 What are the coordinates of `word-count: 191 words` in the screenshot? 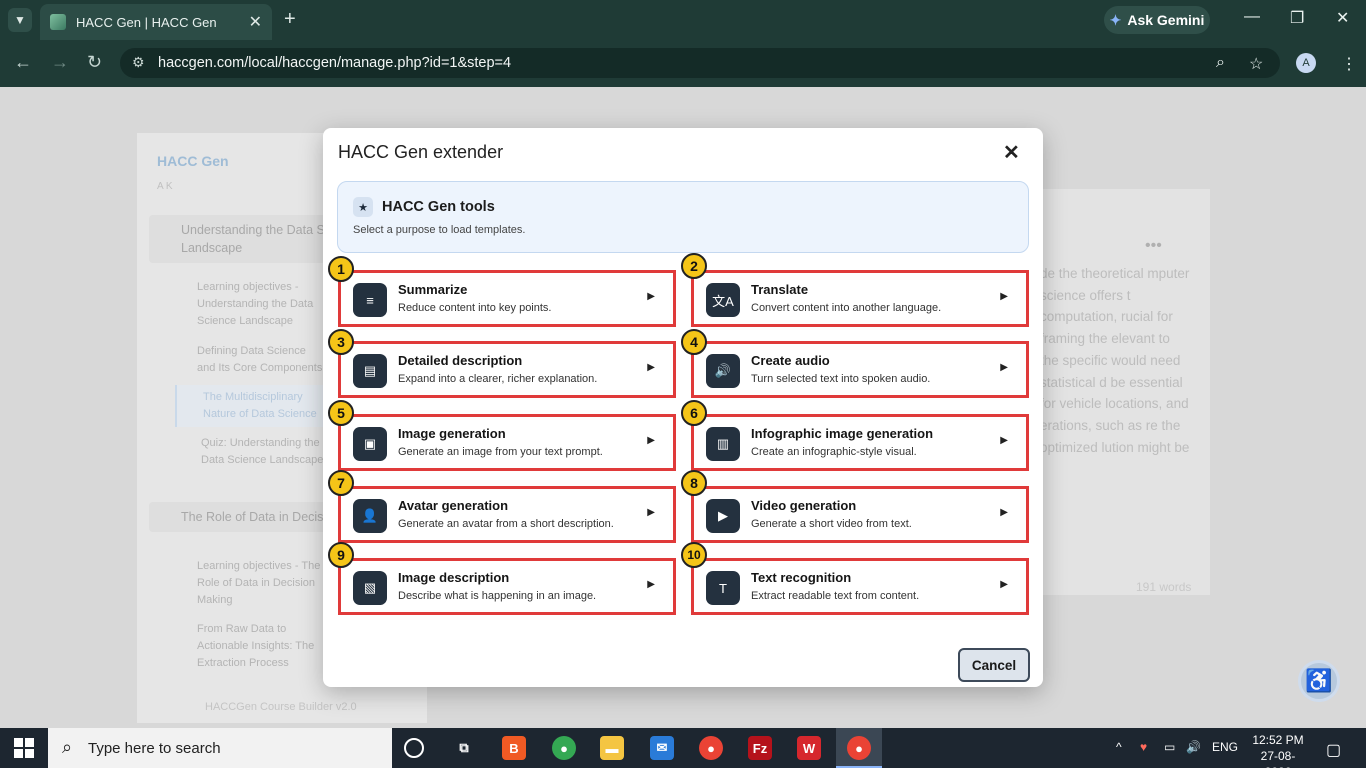 It's located at (1164, 587).